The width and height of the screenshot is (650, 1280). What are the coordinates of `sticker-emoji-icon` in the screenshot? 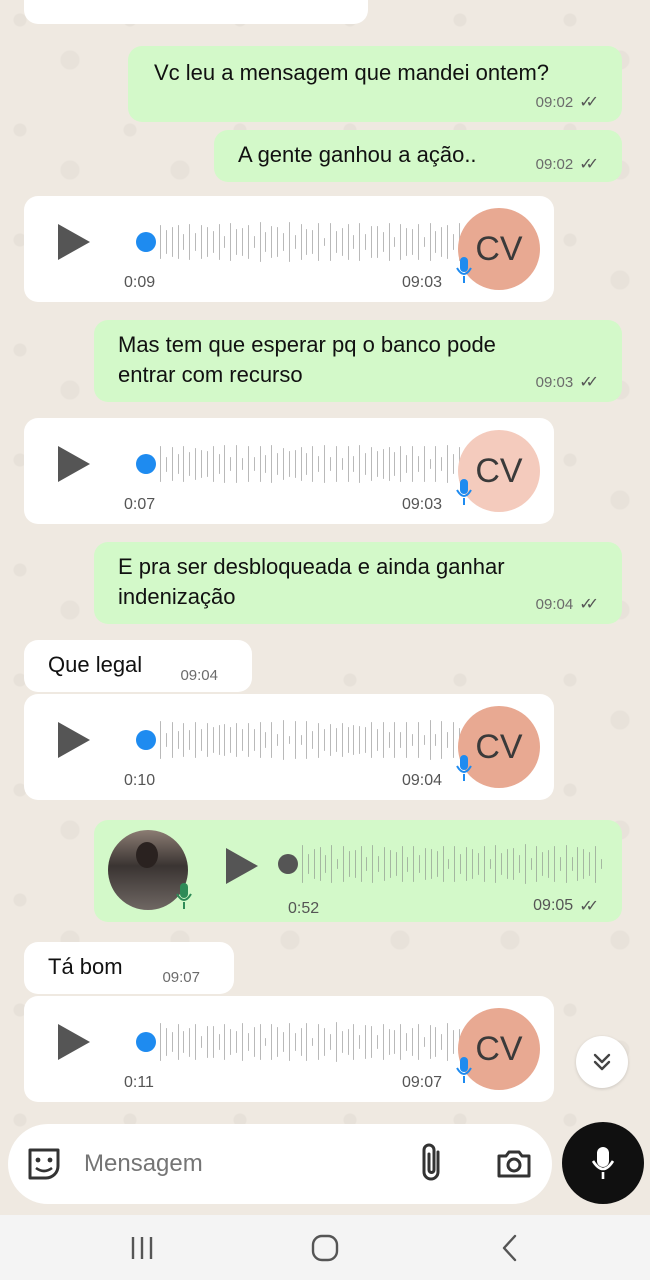 It's located at (44, 1164).